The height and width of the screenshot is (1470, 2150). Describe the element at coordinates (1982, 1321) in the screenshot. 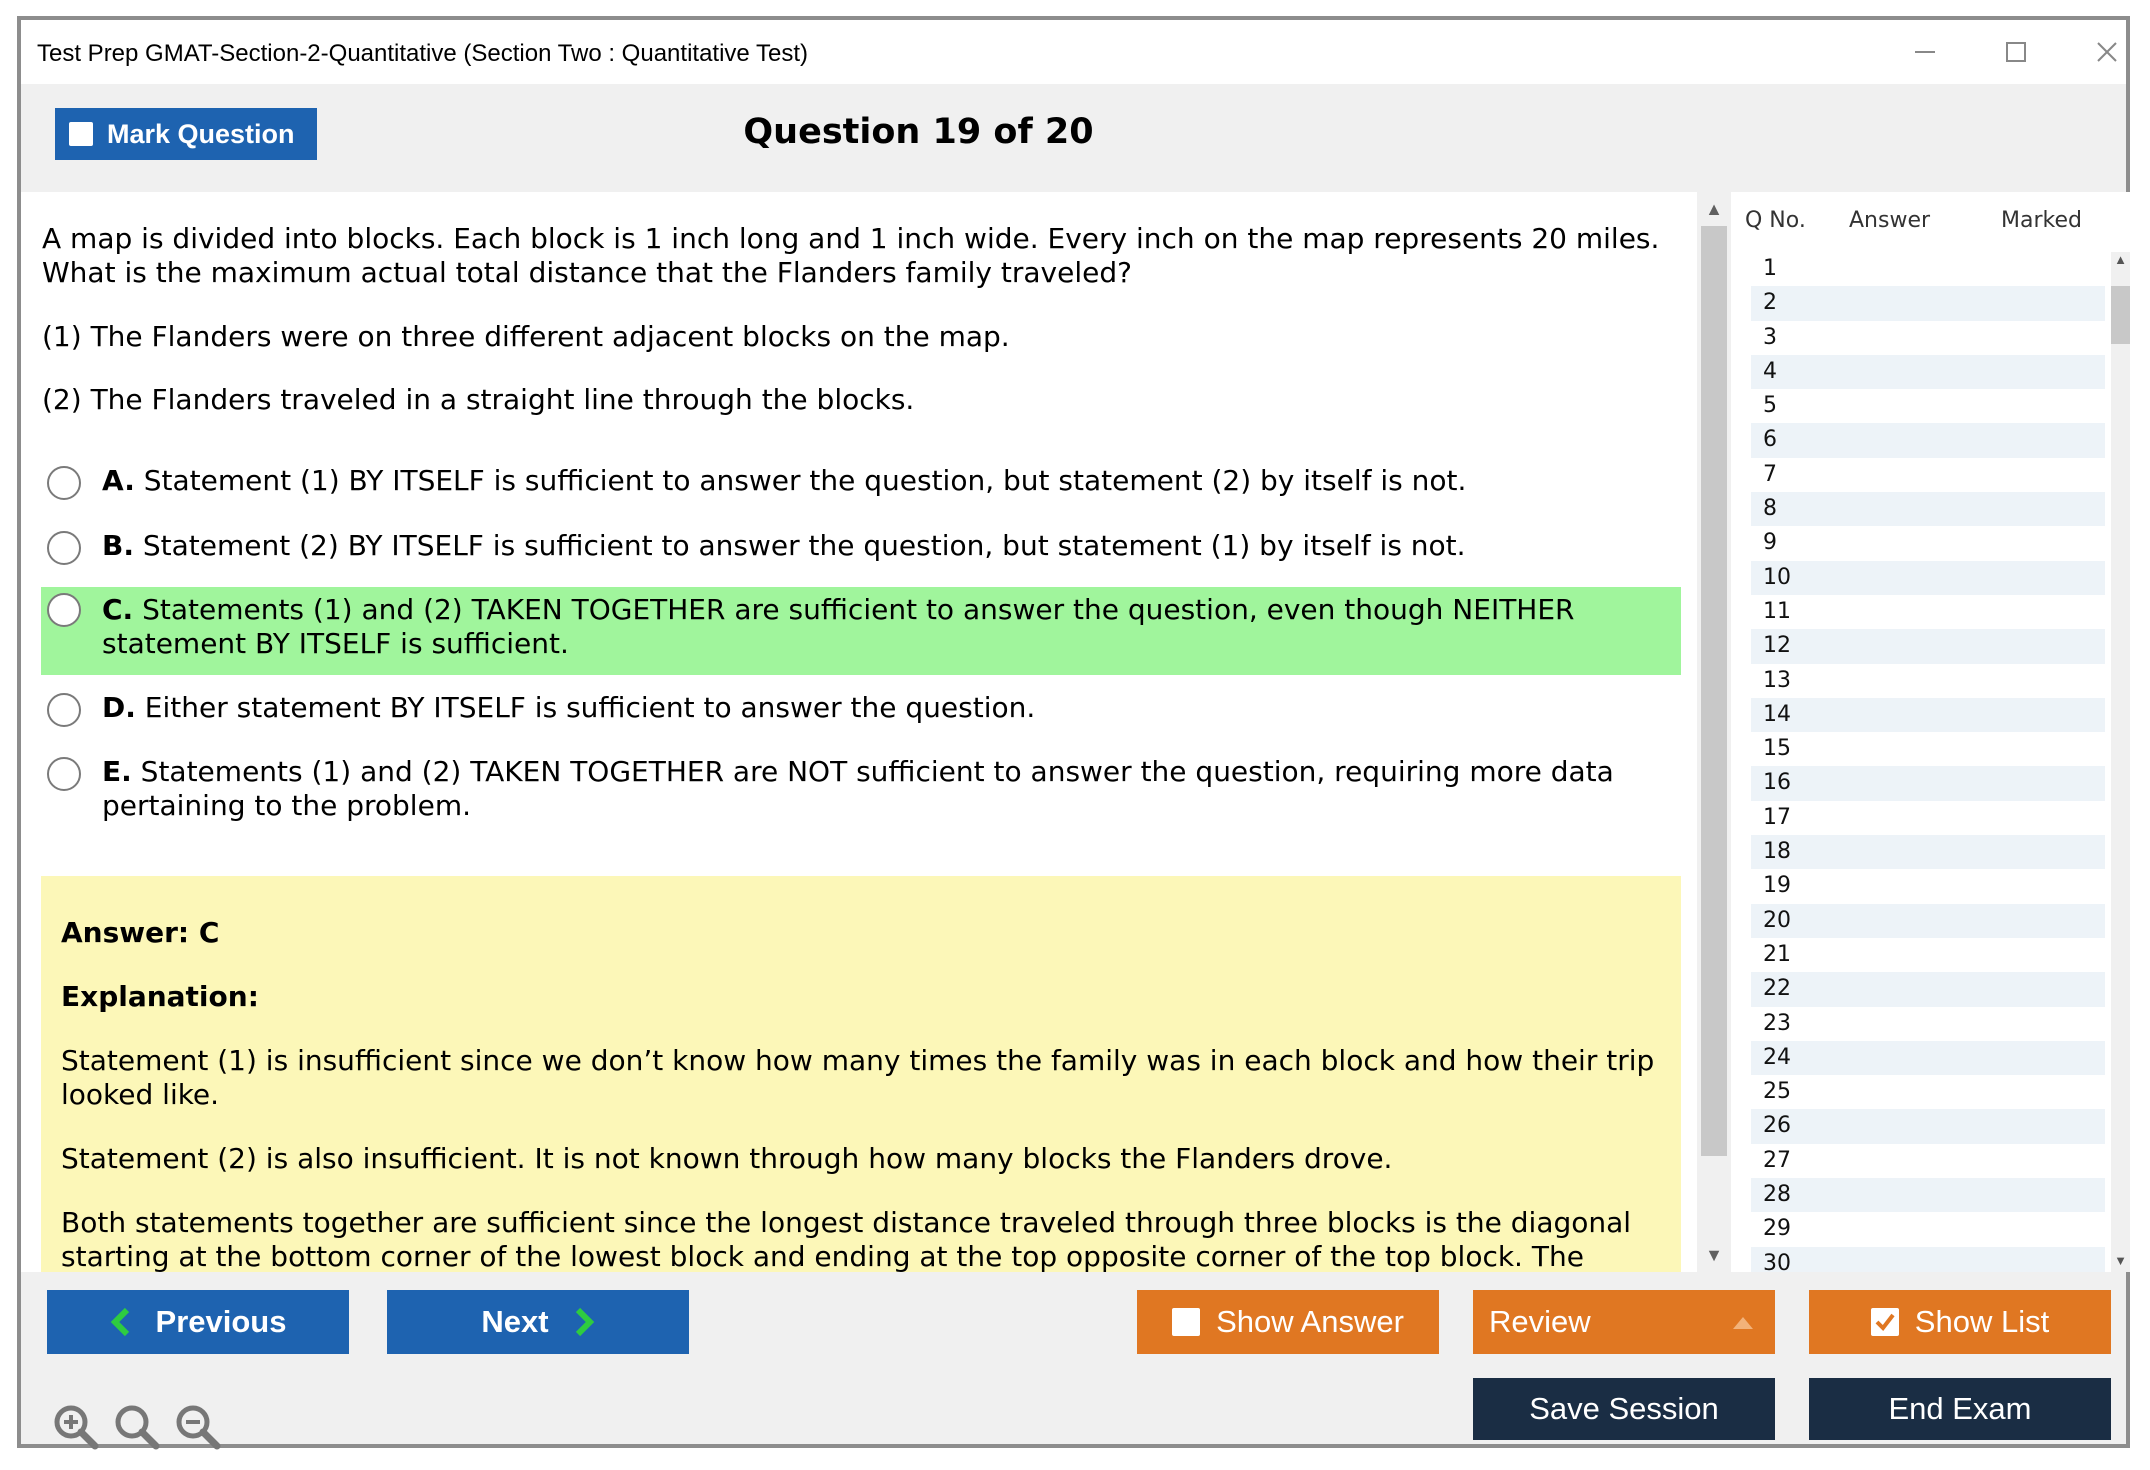

I see `show-list-label: Show List` at that location.